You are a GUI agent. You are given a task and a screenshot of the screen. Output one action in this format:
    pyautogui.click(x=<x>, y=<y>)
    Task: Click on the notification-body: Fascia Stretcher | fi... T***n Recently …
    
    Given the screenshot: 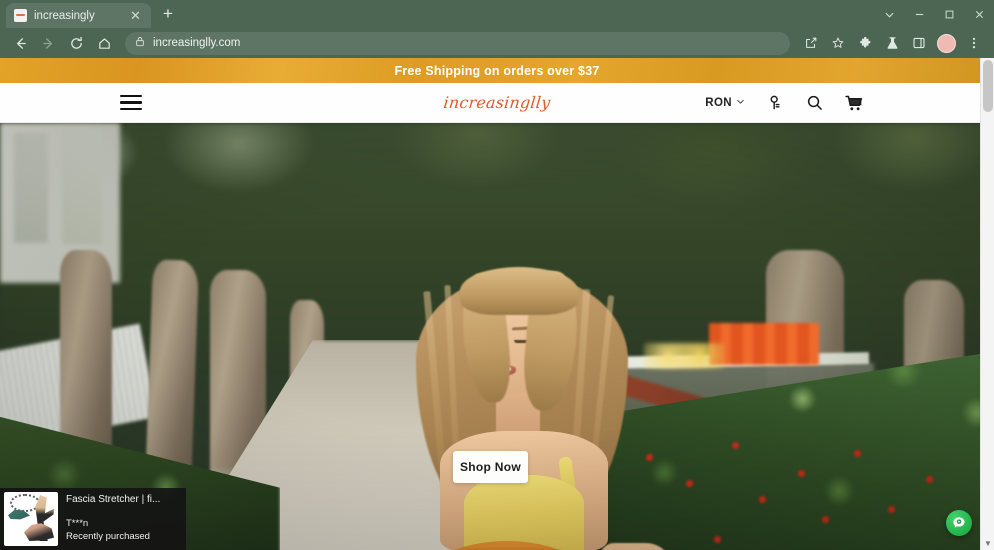 What is the action you would take?
    pyautogui.click(x=124, y=519)
    